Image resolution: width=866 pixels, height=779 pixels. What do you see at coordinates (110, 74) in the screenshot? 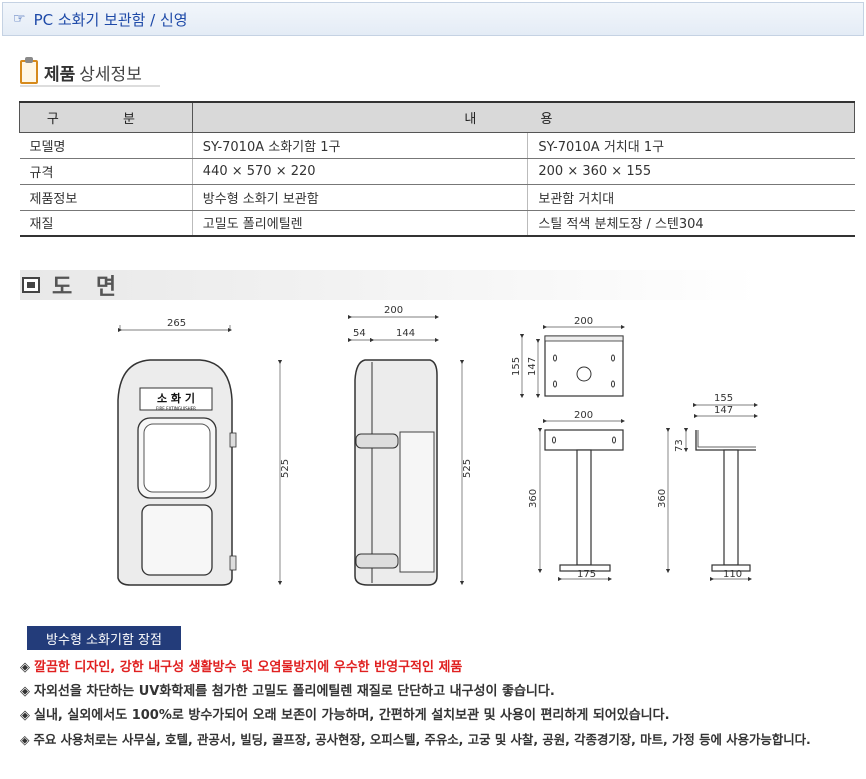
I see `section-title-rest: 상세정보` at bounding box center [110, 74].